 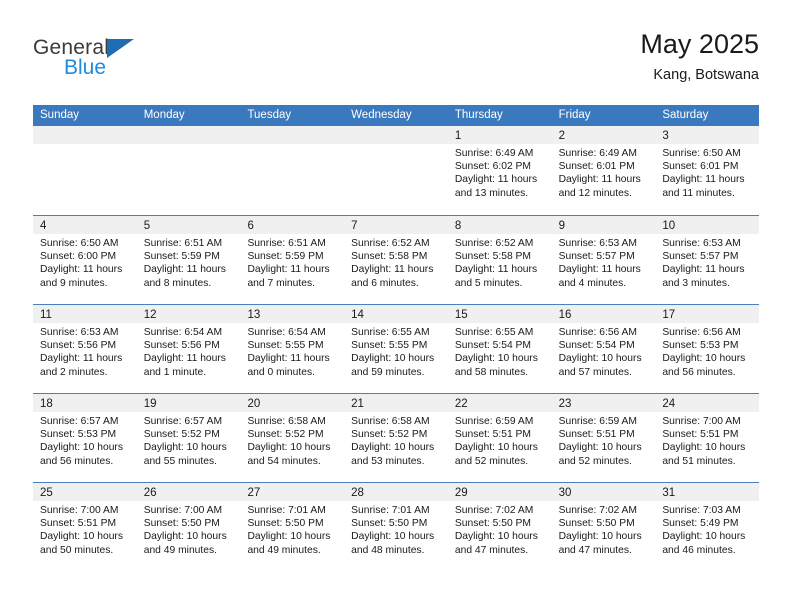 What do you see at coordinates (381, 115) in the screenshot?
I see `weekday-header-wednesday: Wednesday` at bounding box center [381, 115].